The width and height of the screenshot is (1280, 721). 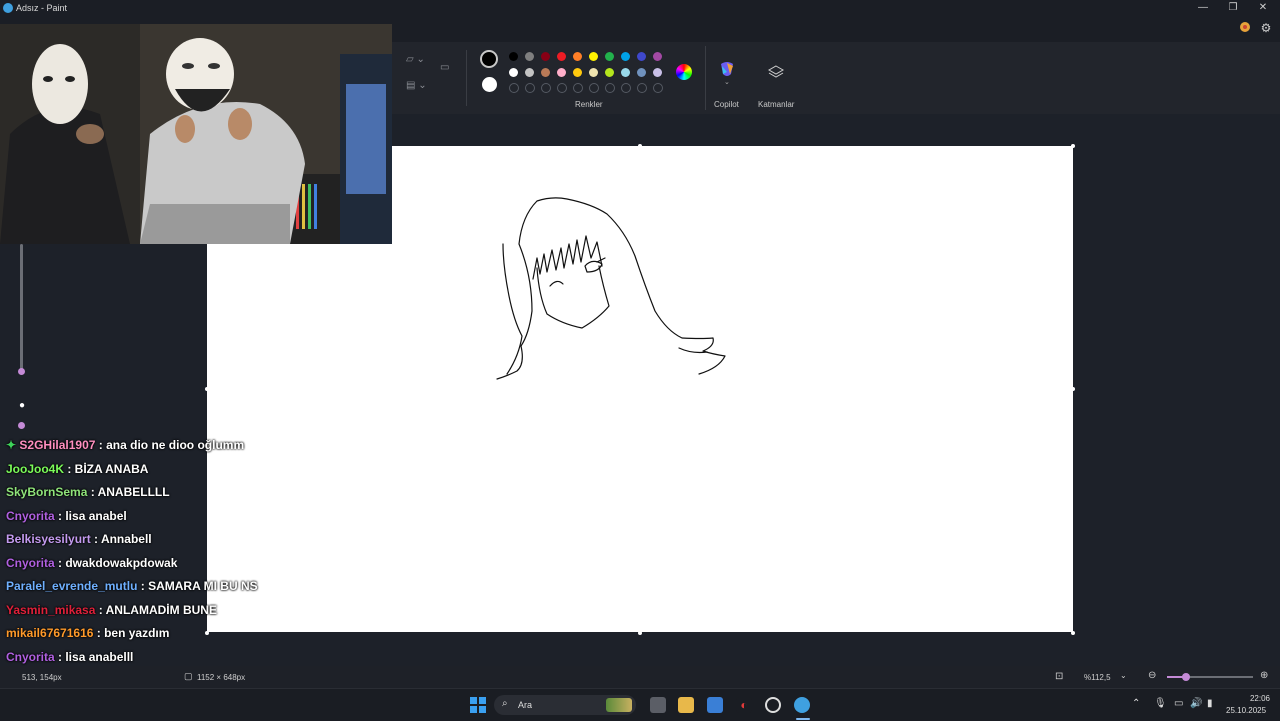 I want to click on media-app-icon: ◐, so click(x=744, y=705).